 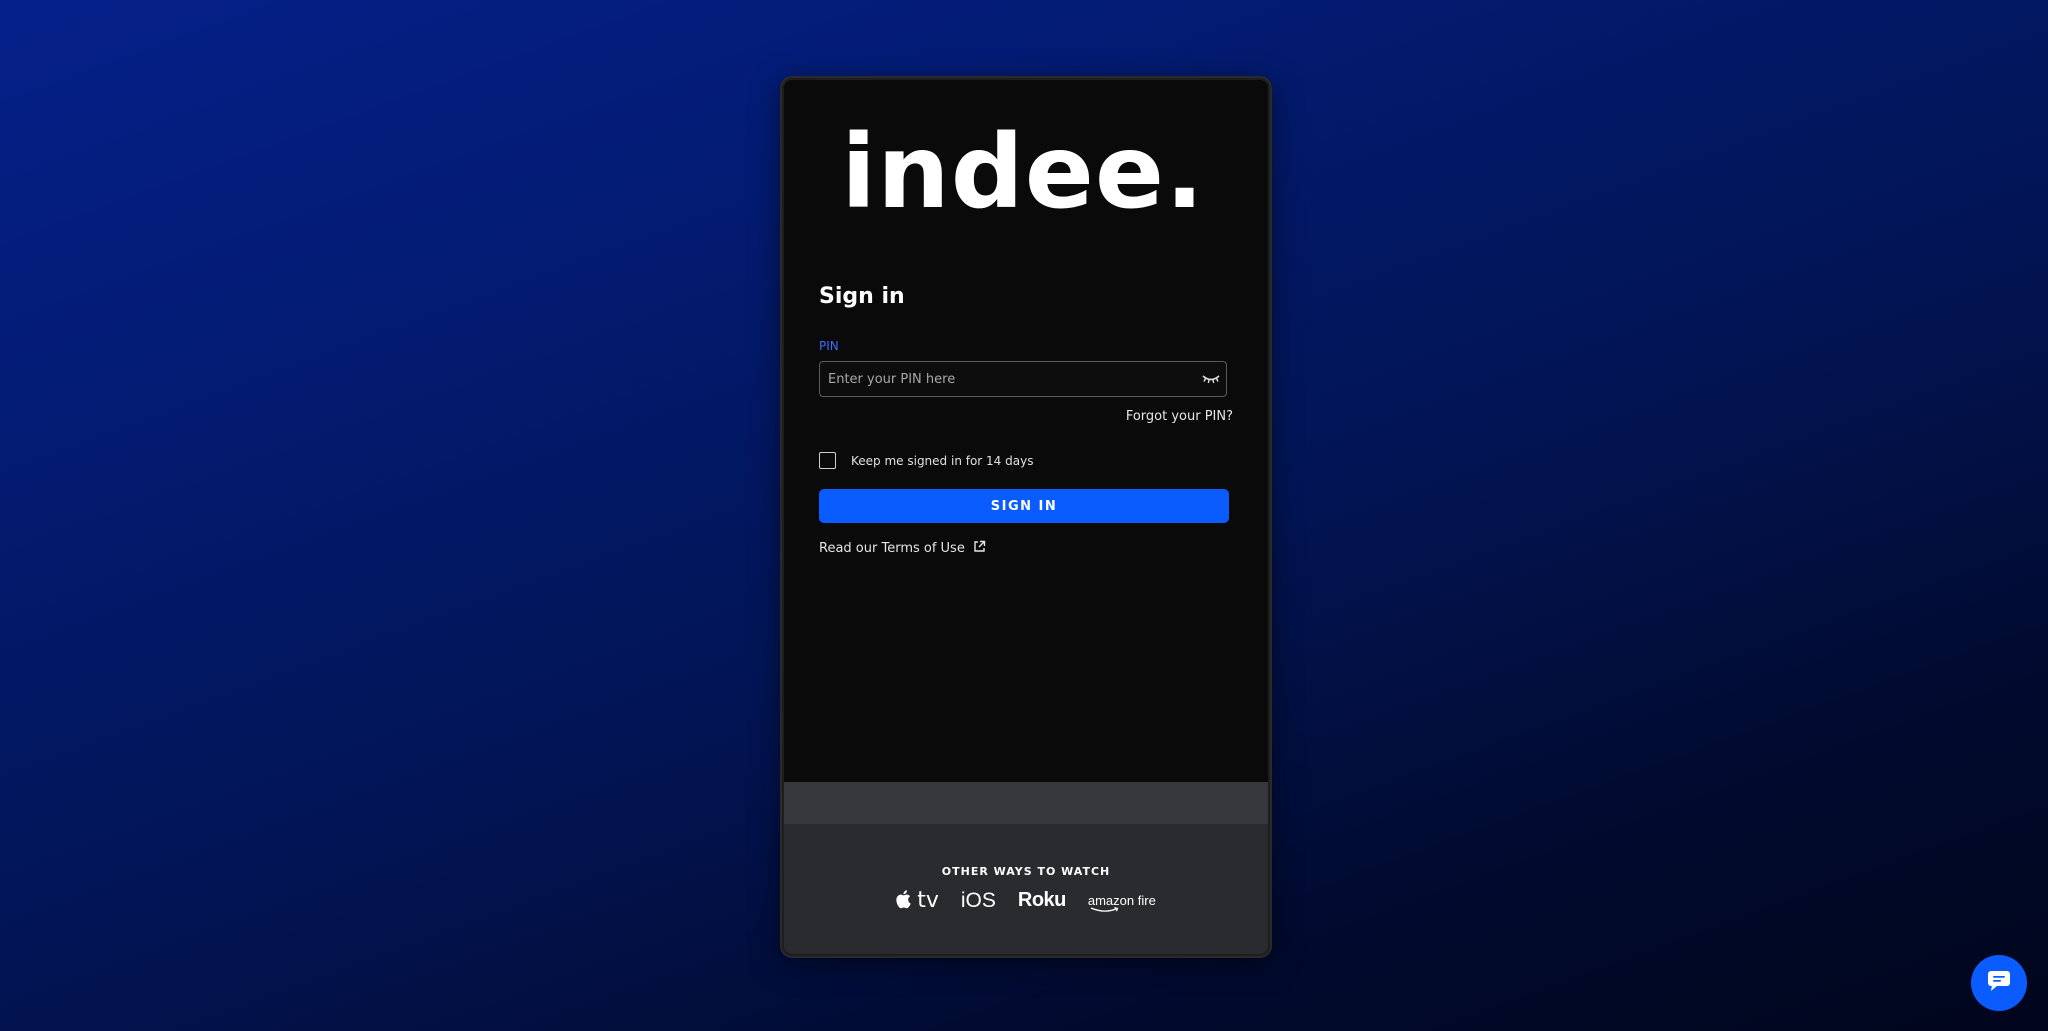 What do you see at coordinates (829, 346) in the screenshot?
I see `pin-label: PIN` at bounding box center [829, 346].